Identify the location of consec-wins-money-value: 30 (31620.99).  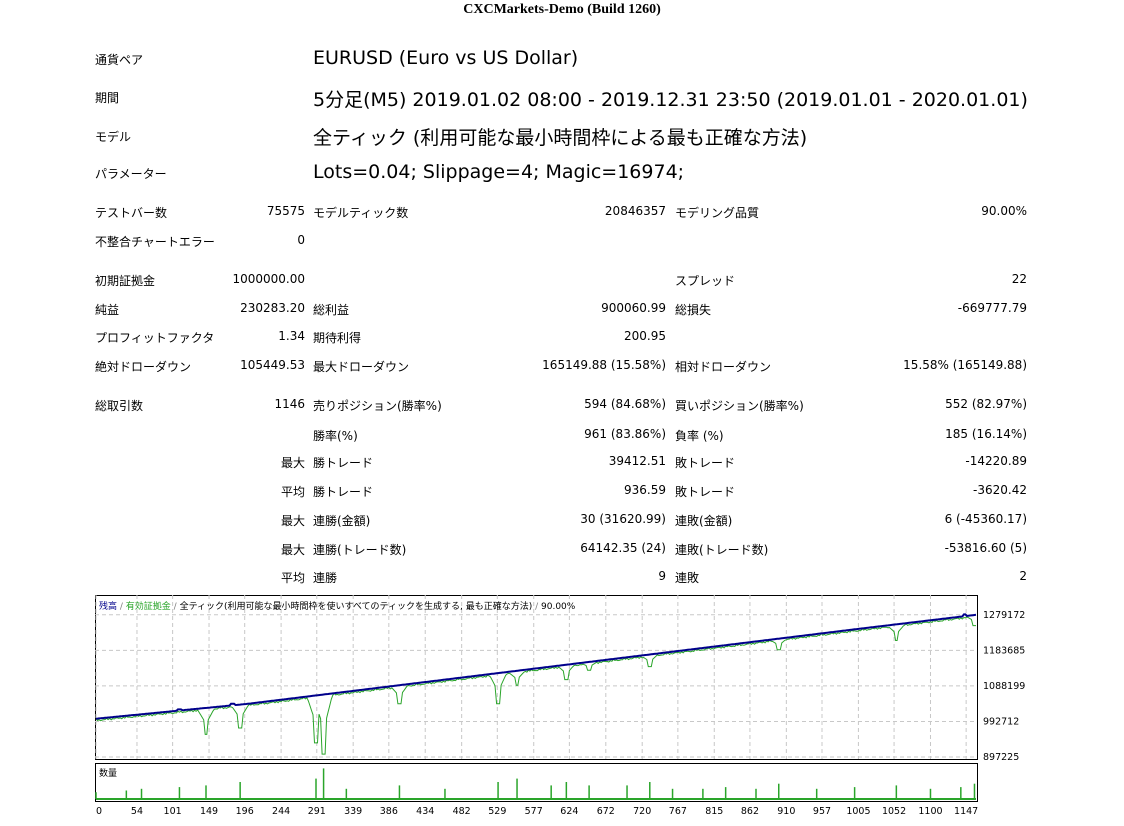
(623, 519).